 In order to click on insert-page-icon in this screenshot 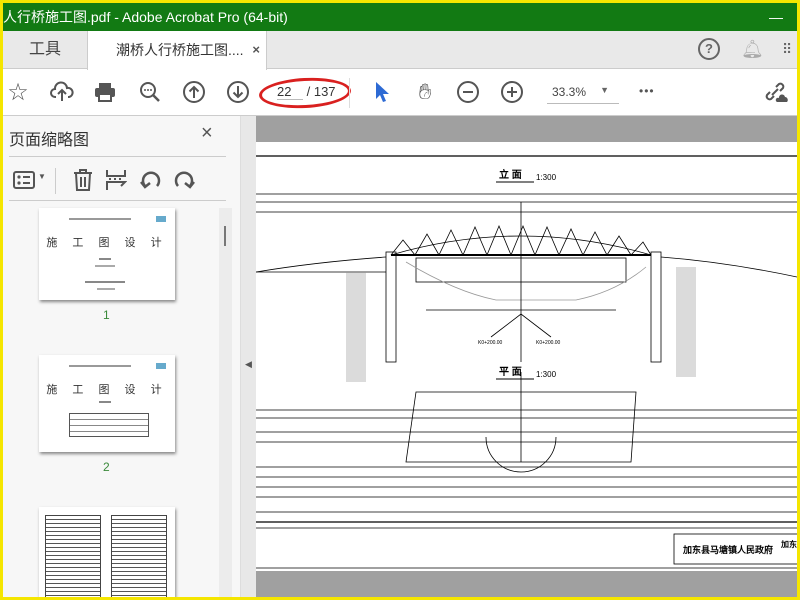, I will do `click(116, 180)`.